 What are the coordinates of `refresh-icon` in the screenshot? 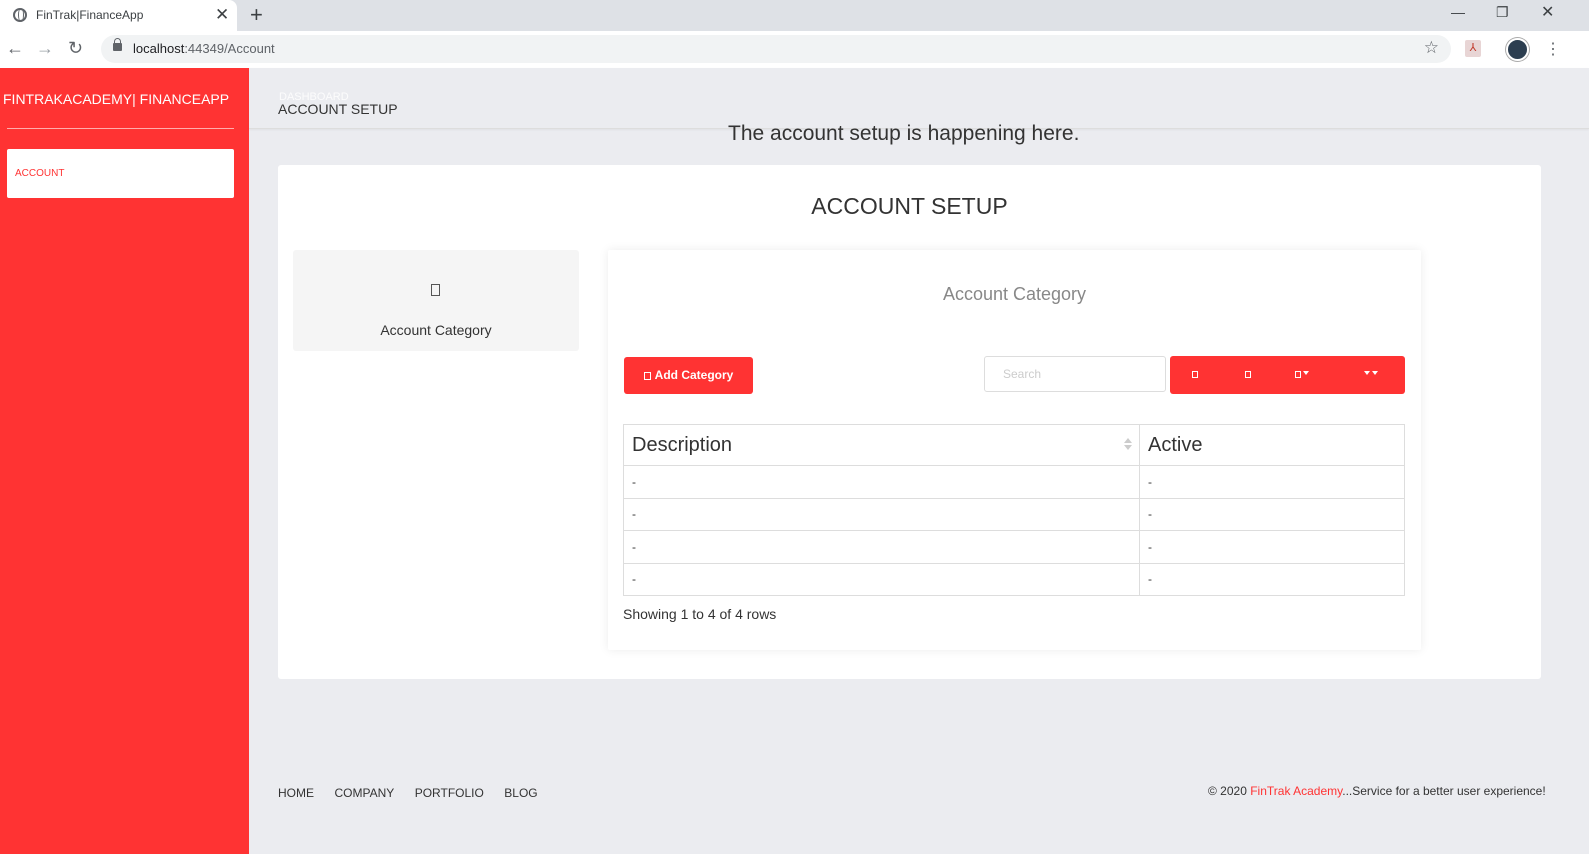 It's located at (1195, 374).